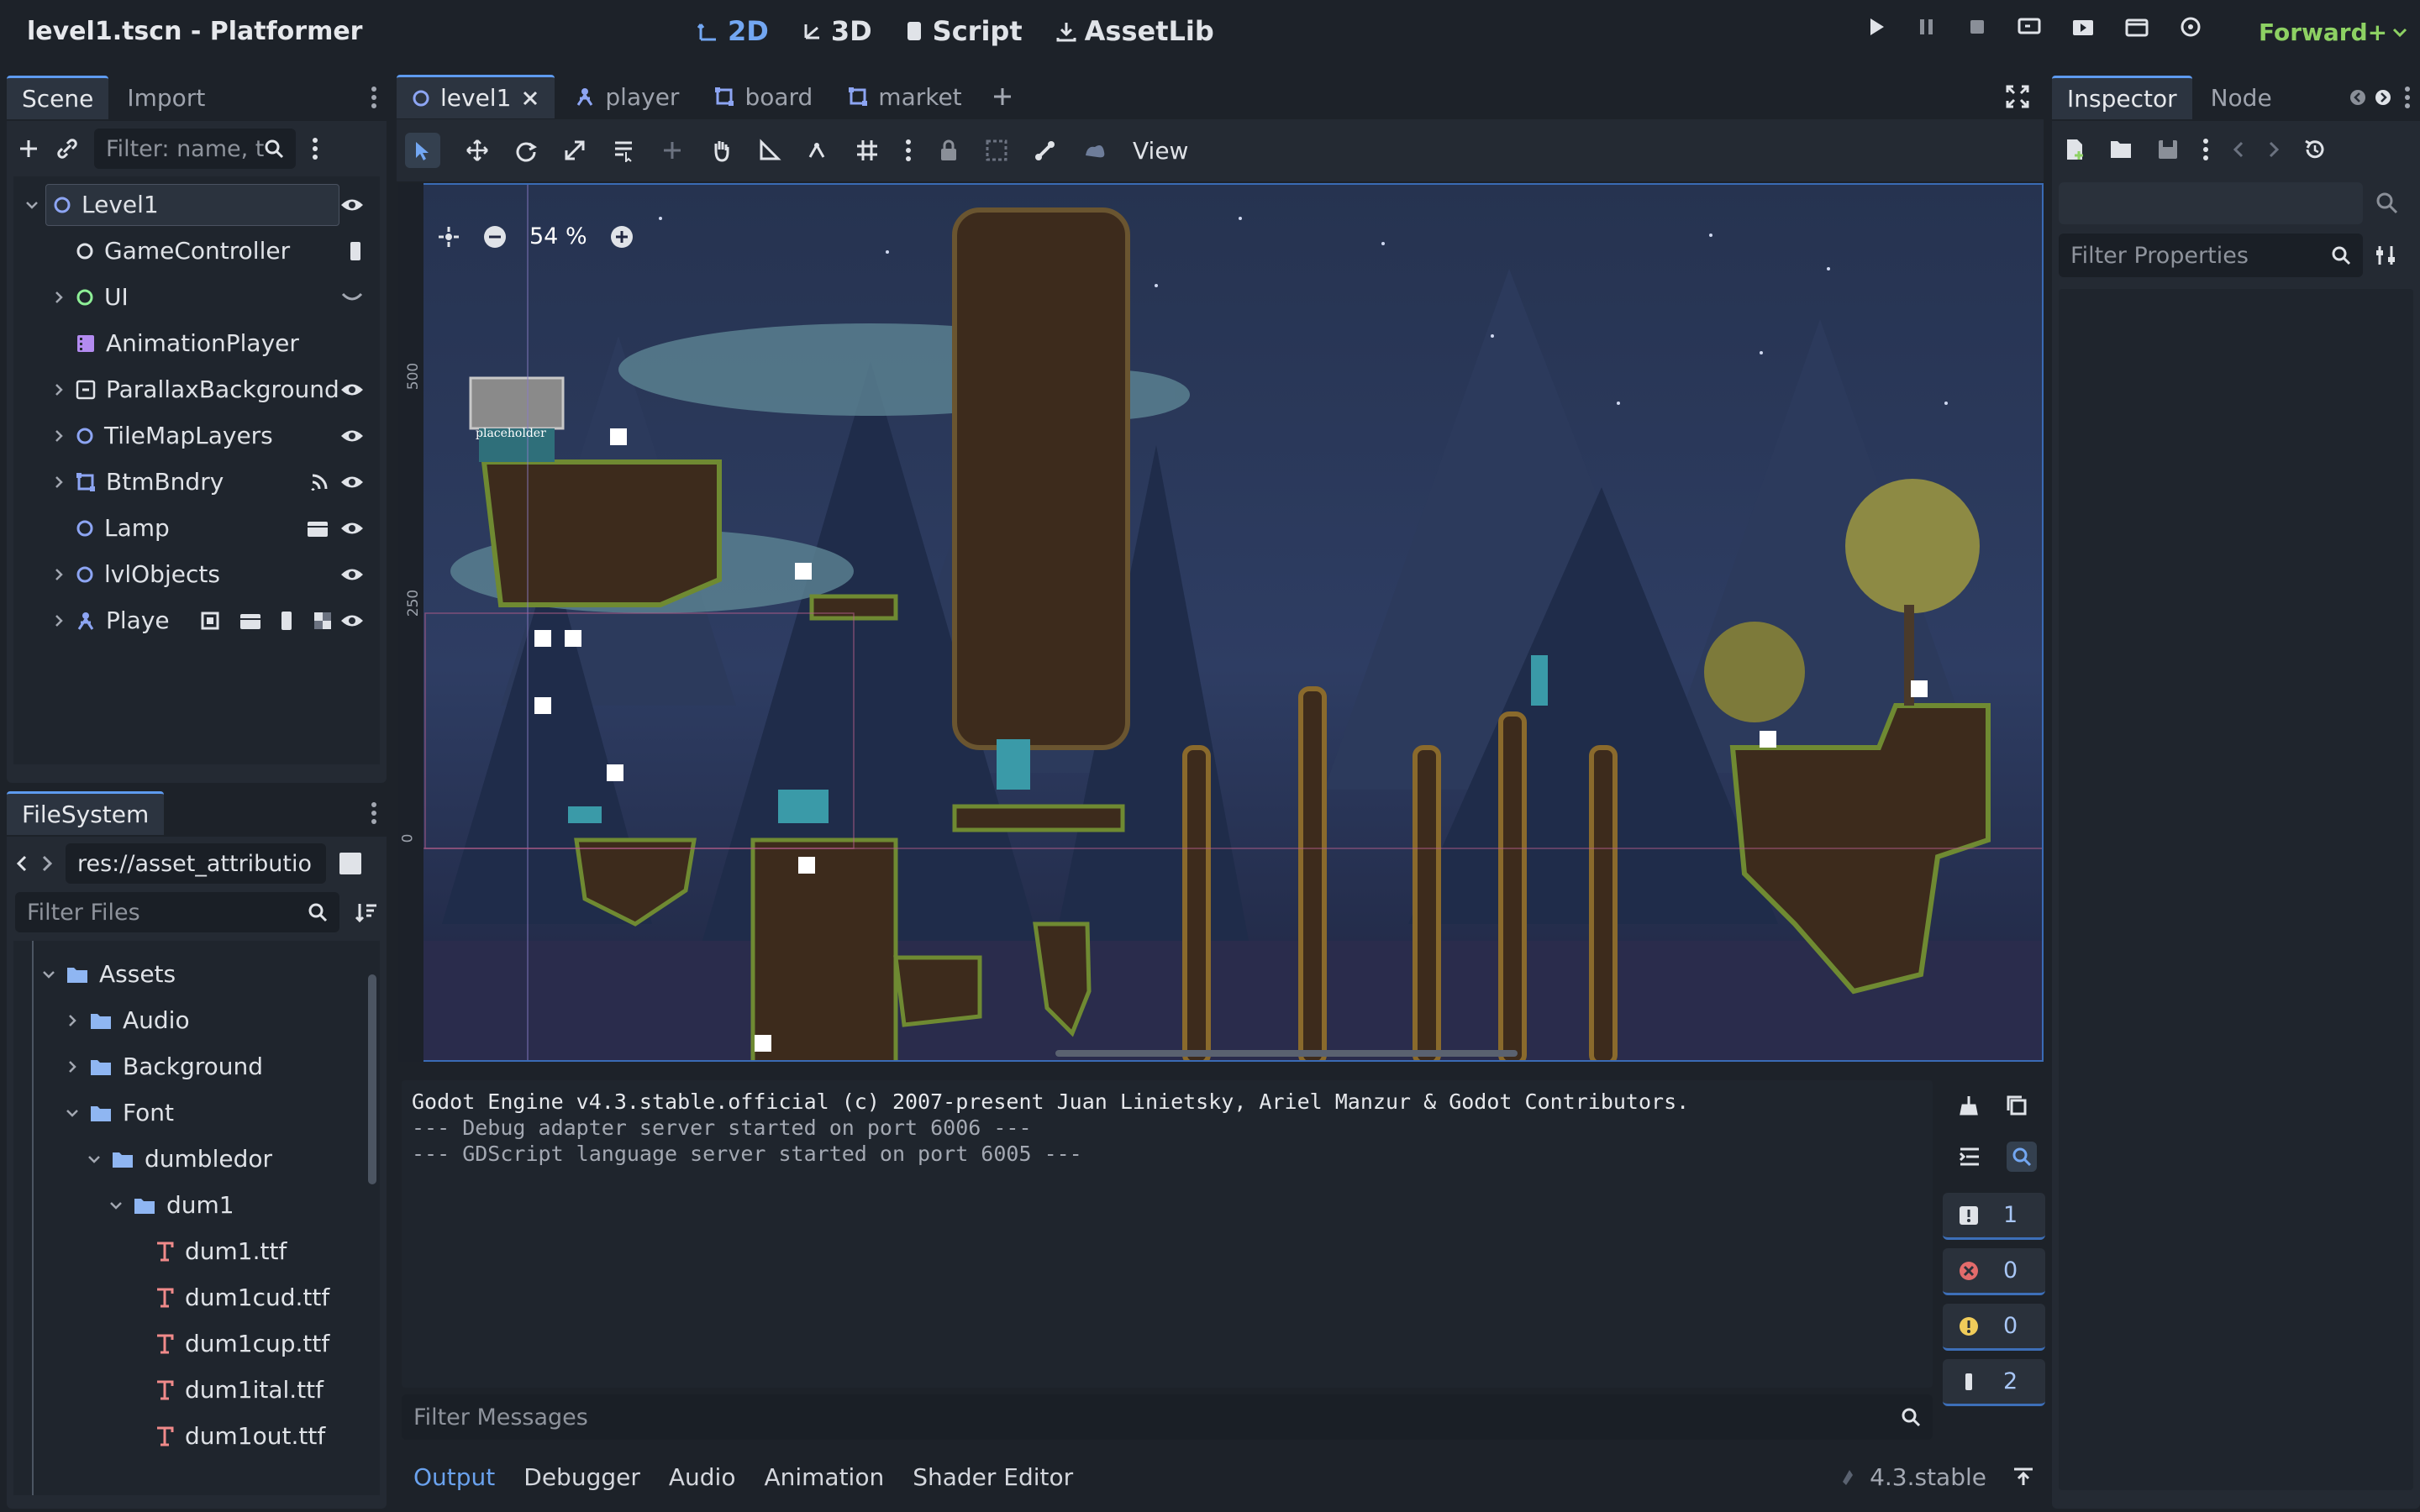 The width and height of the screenshot is (2420, 1512). I want to click on renderer-selector: Forward+, so click(2333, 32).